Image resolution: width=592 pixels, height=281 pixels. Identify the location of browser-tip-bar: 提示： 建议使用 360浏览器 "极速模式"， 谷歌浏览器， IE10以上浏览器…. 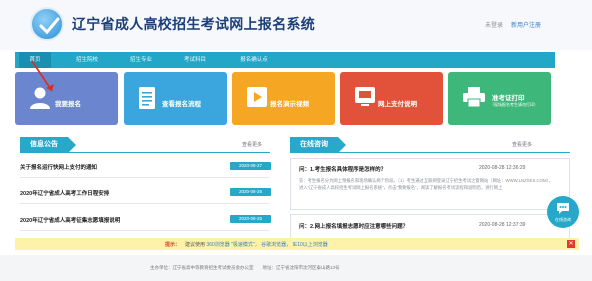
(297, 244).